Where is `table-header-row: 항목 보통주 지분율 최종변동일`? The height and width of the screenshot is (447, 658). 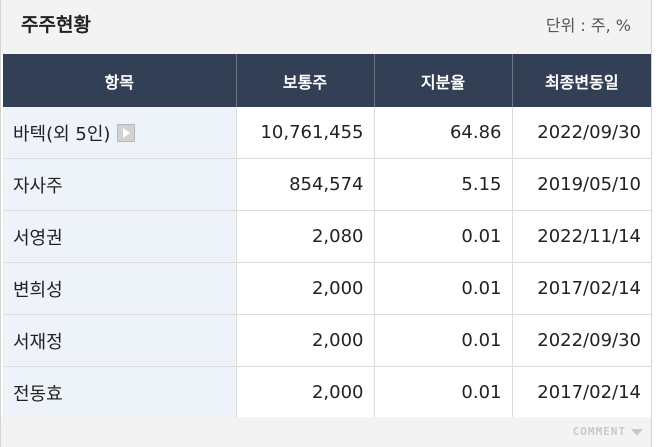
table-header-row: 항목 보통주 지분율 최종변동일 is located at coordinates (327, 80).